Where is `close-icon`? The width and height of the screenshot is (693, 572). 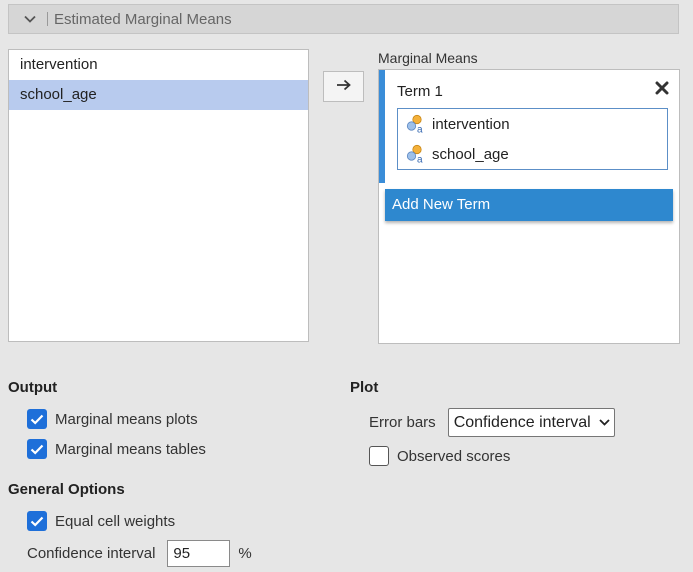 close-icon is located at coordinates (662, 88).